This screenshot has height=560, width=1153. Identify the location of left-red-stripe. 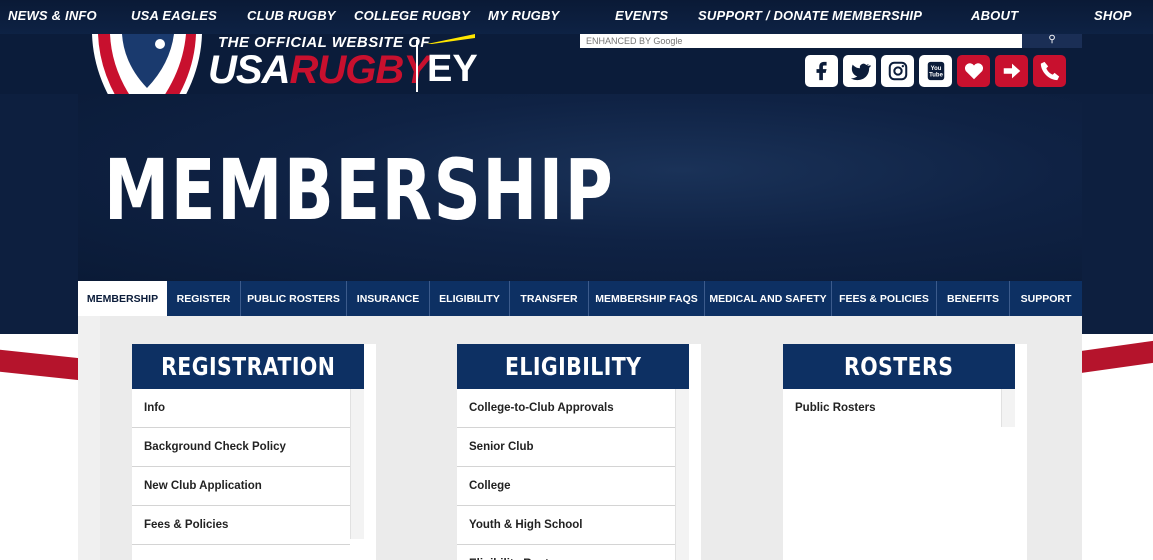
(40, 365).